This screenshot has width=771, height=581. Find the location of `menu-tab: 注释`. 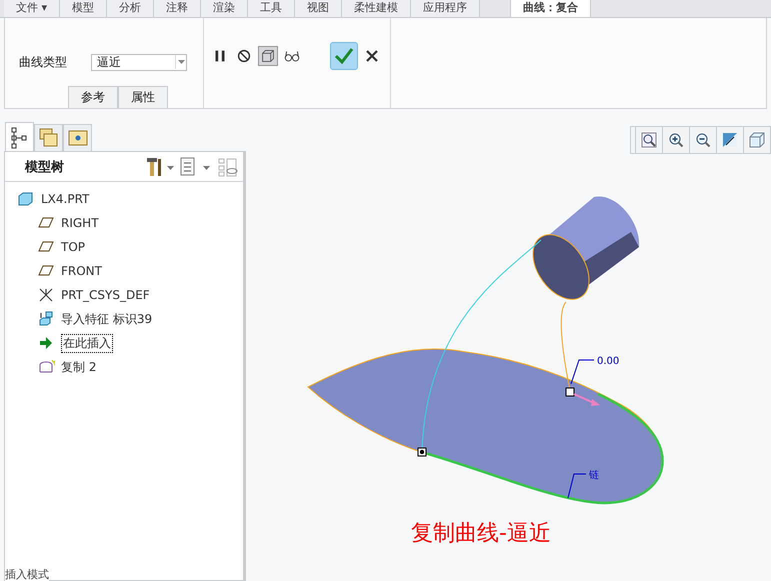

menu-tab: 注释 is located at coordinates (178, 8).